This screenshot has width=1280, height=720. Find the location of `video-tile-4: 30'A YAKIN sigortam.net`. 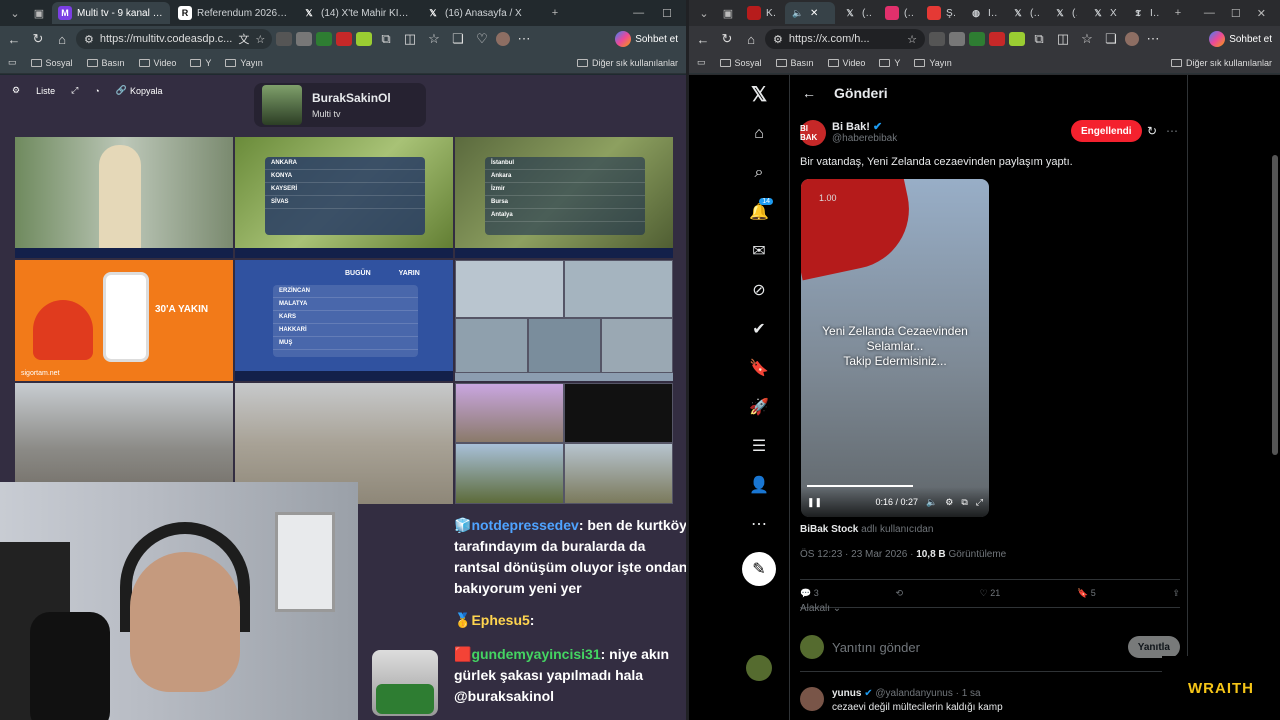

video-tile-4: 30'A YAKIN sigortam.net is located at coordinates (124, 320).